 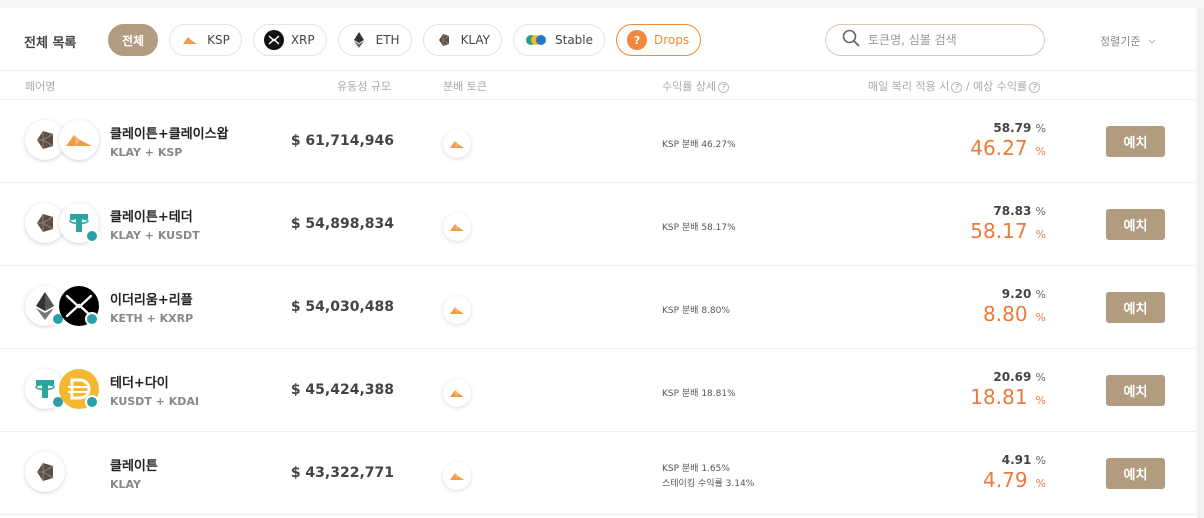 I want to click on kdai-icon, so click(x=79, y=389).